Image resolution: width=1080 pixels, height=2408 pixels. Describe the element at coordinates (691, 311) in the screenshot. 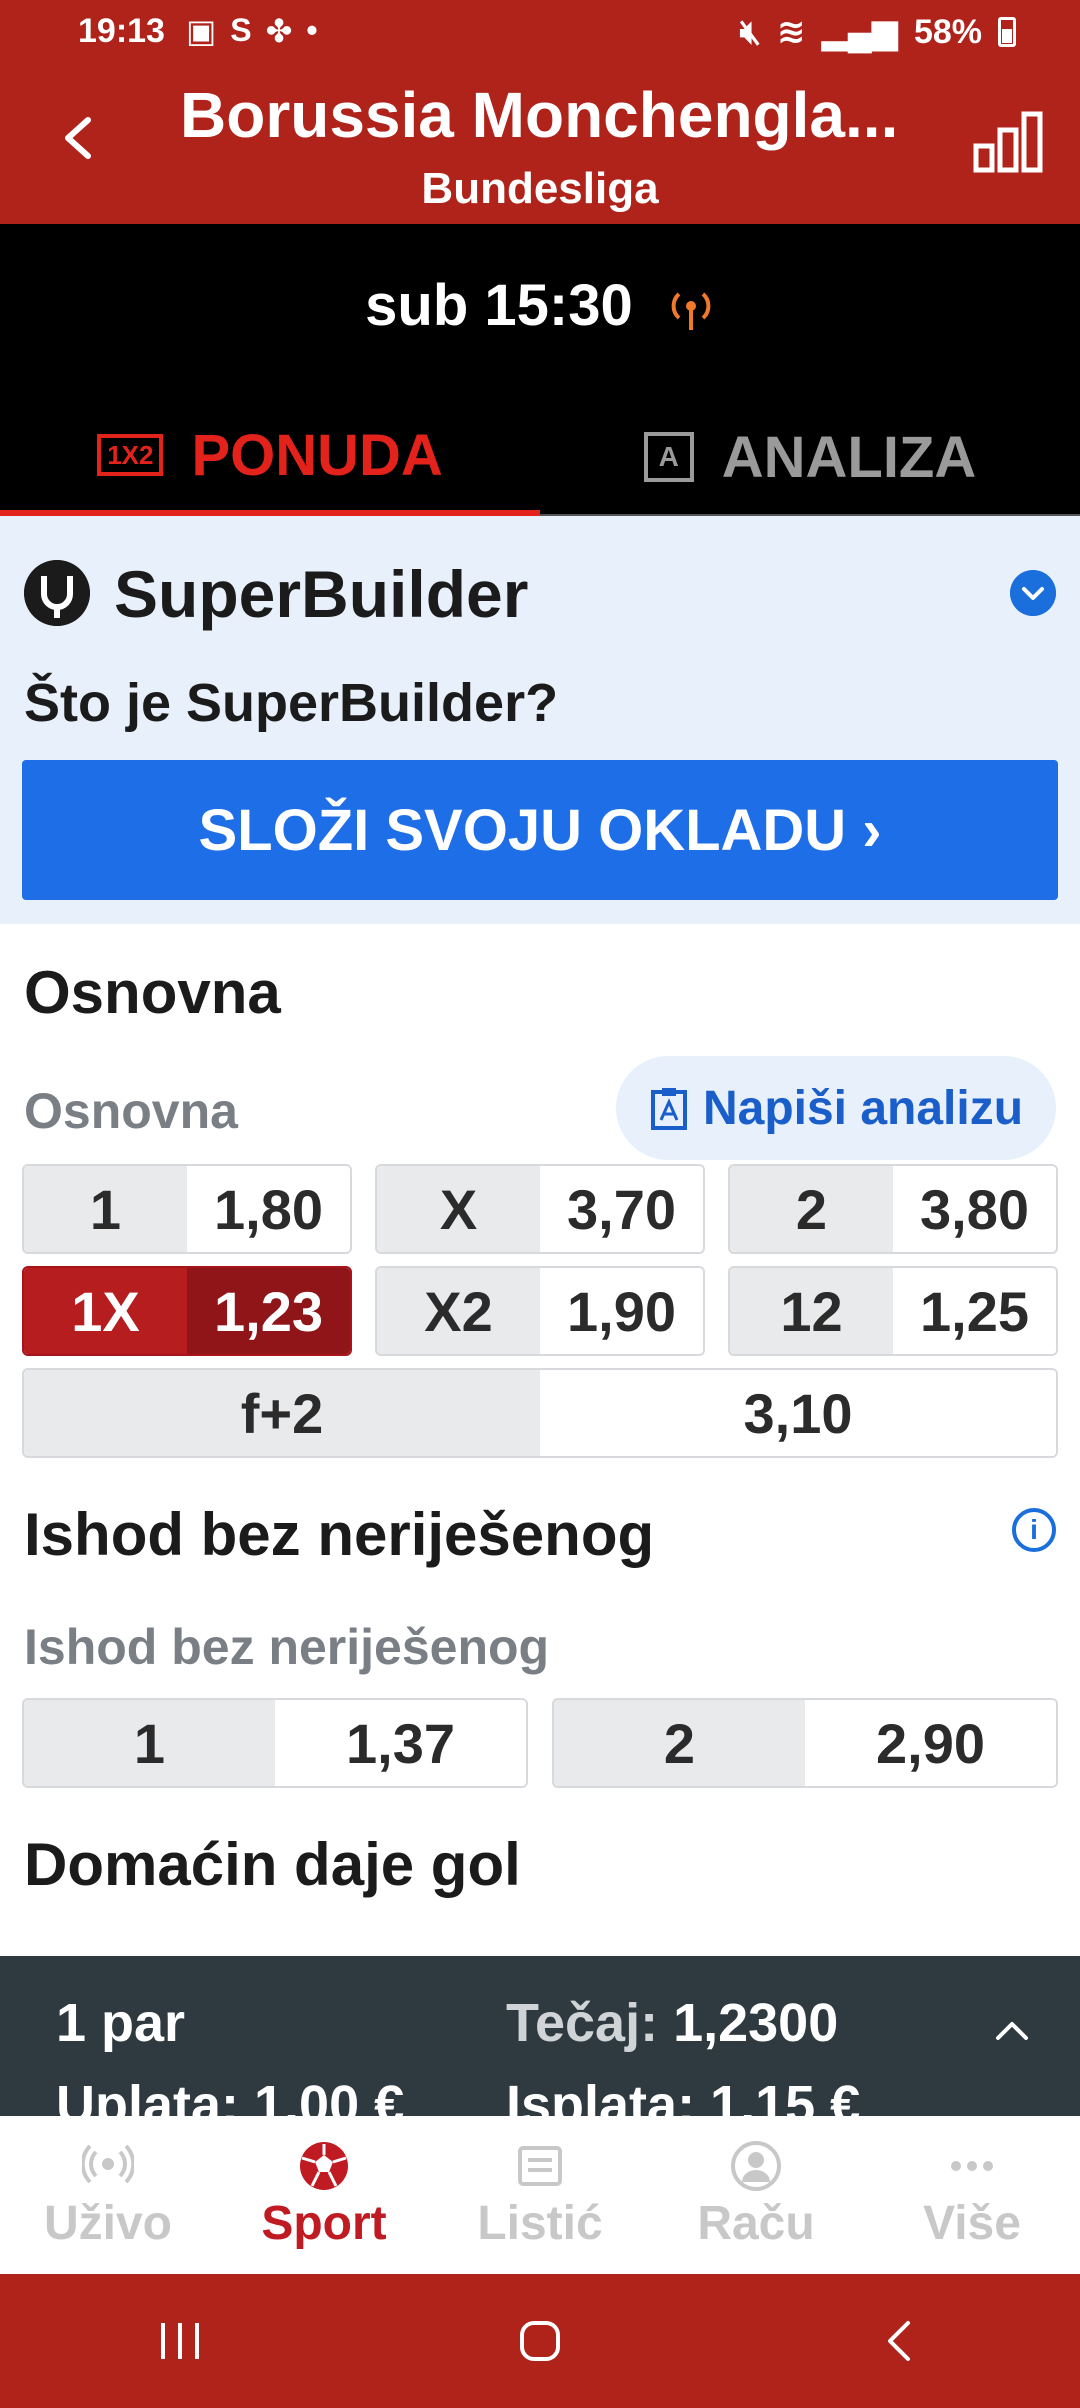

I see `live-broadcast-icon` at that location.